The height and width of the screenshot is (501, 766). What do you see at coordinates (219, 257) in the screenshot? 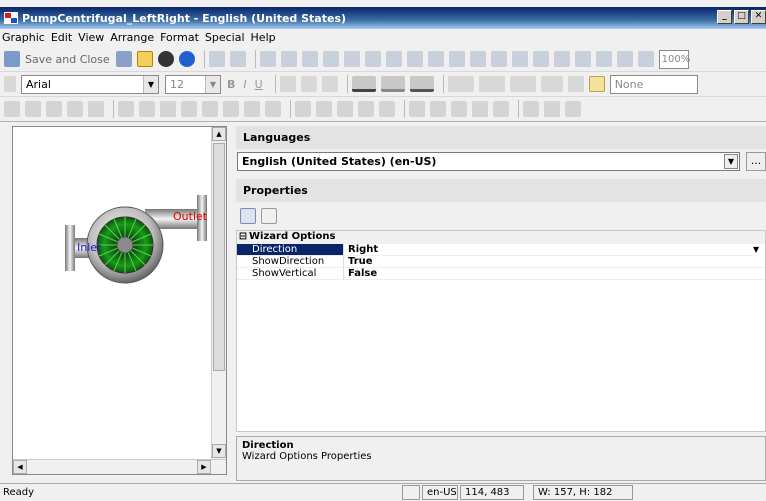
I see `scroll-thumb` at bounding box center [219, 257].